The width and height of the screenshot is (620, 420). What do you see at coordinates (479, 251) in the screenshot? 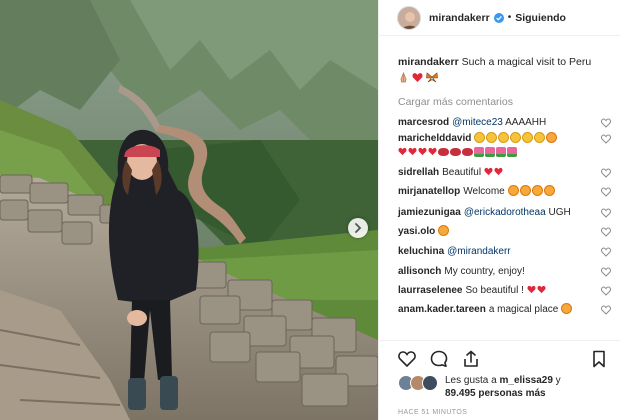
I see `comment-mention: @mirandakerr` at bounding box center [479, 251].